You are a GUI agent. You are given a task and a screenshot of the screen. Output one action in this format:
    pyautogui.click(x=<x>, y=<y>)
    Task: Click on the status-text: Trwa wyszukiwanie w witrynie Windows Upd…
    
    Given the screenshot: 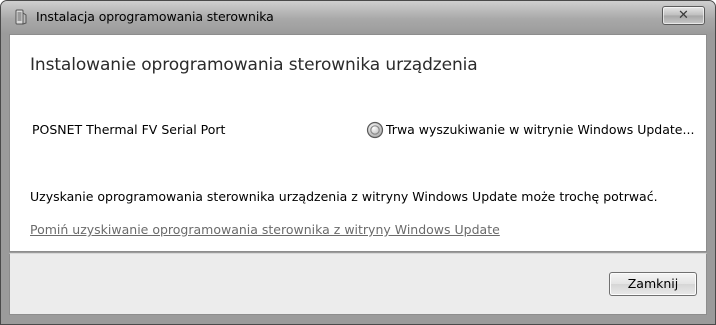 What is the action you would take?
    pyautogui.click(x=540, y=129)
    